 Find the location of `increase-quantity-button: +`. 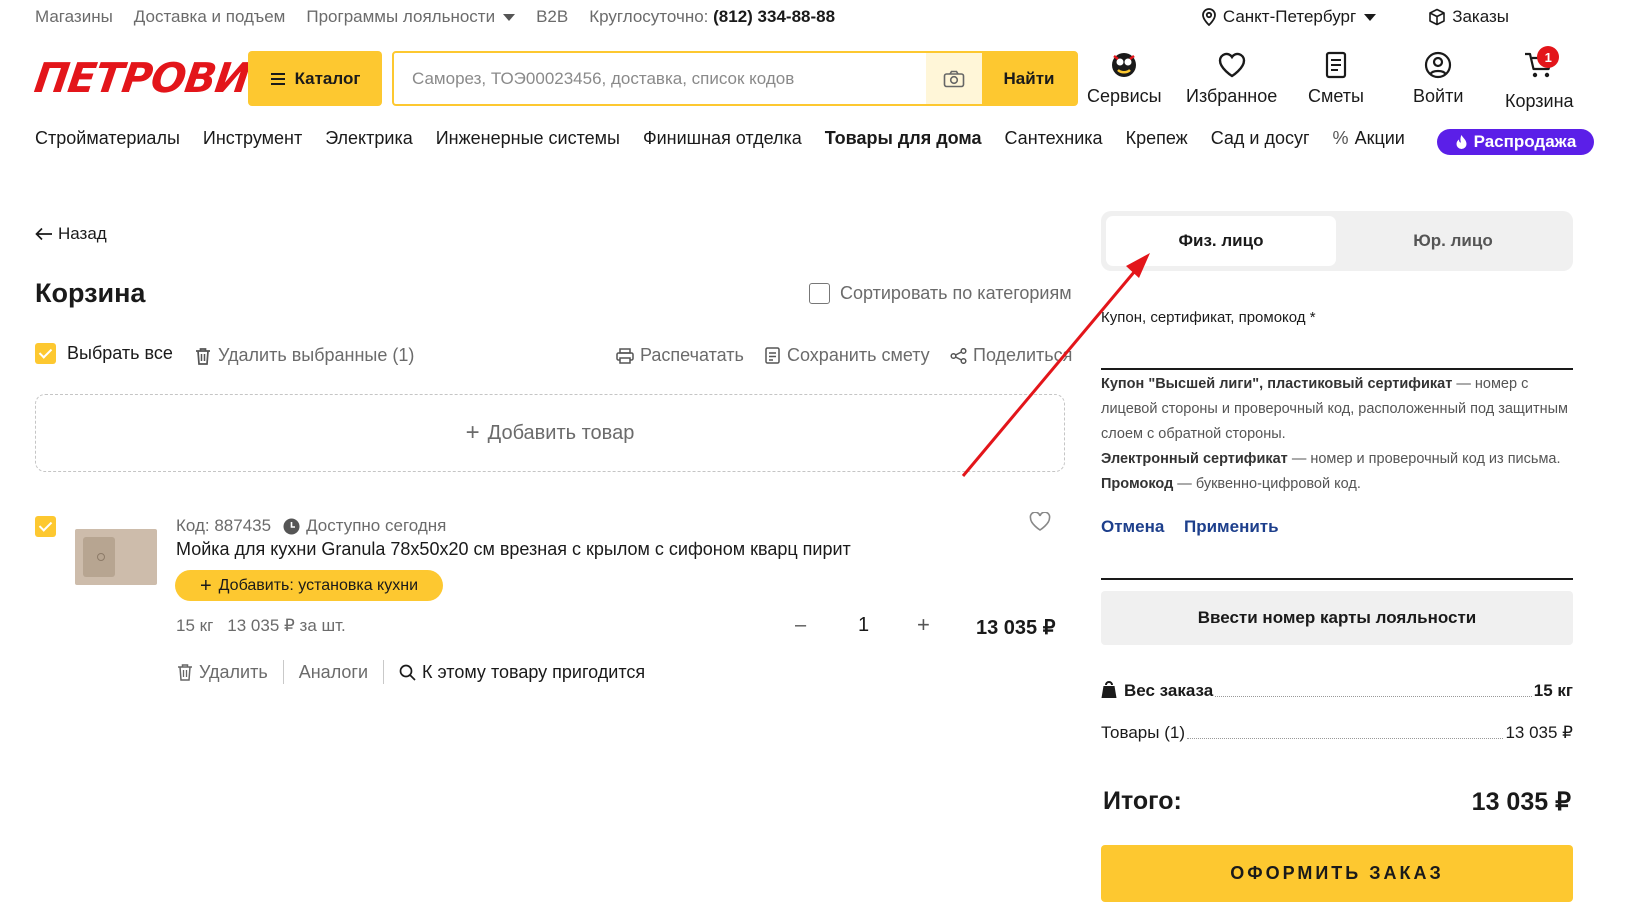

increase-quantity-button: + is located at coordinates (923, 625).